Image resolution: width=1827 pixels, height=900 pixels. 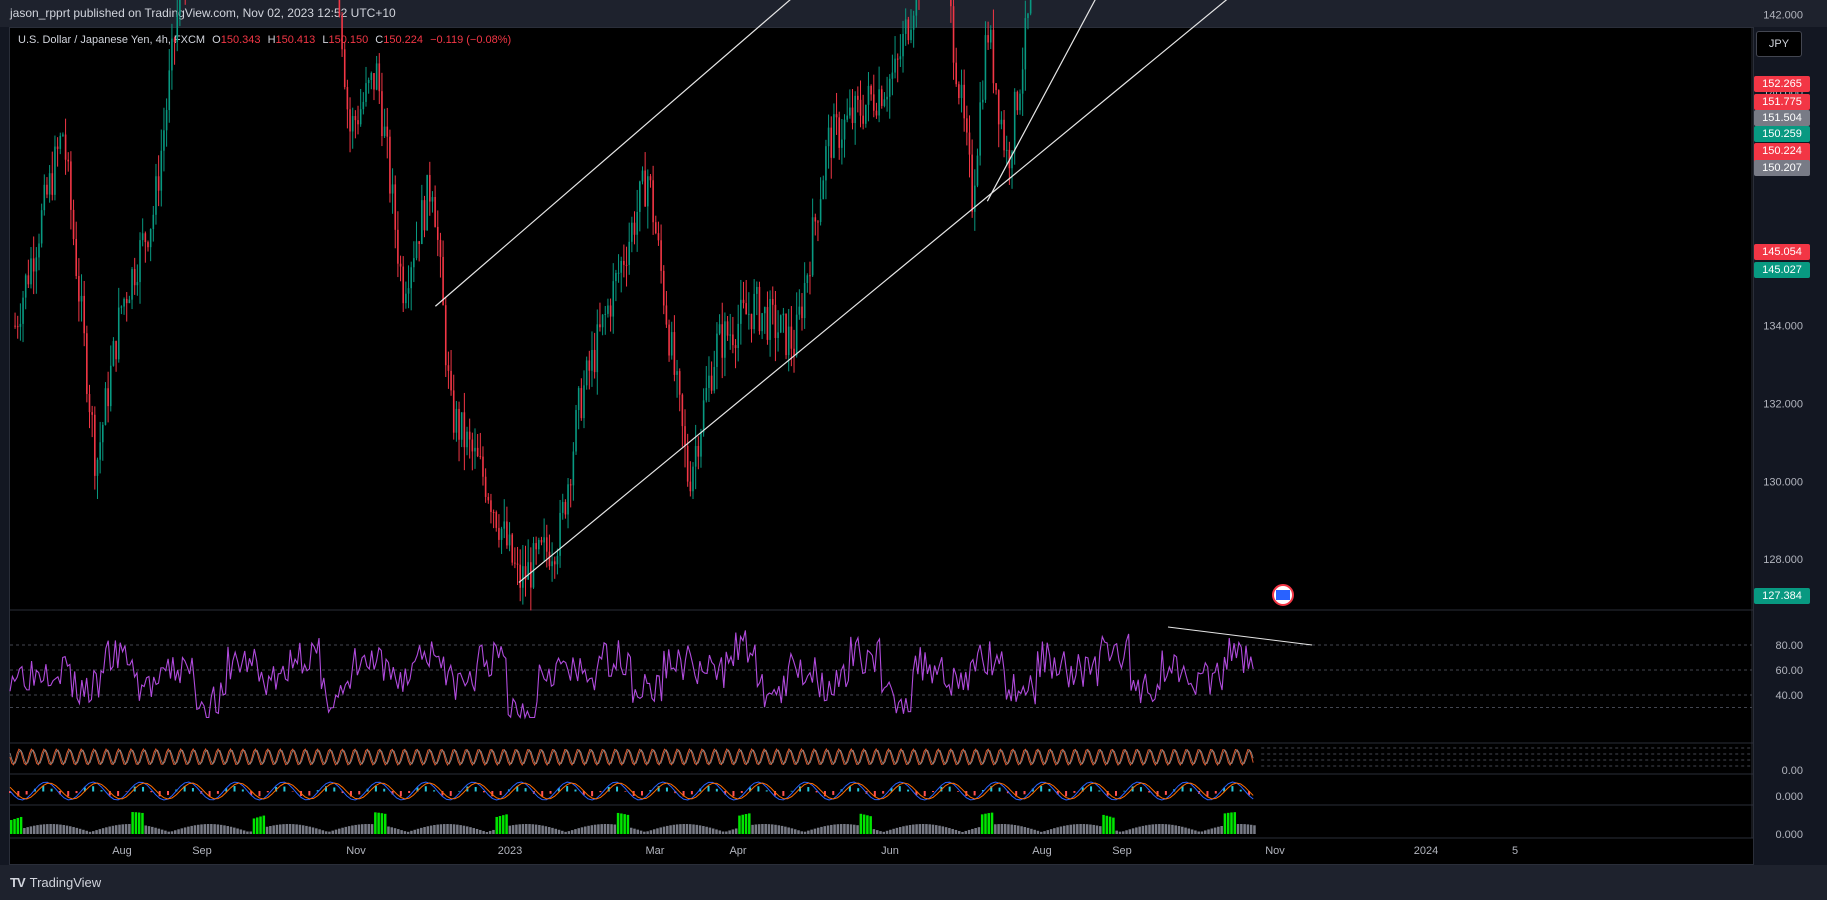 I want to click on price-tag: 145.027, so click(x=1782, y=270).